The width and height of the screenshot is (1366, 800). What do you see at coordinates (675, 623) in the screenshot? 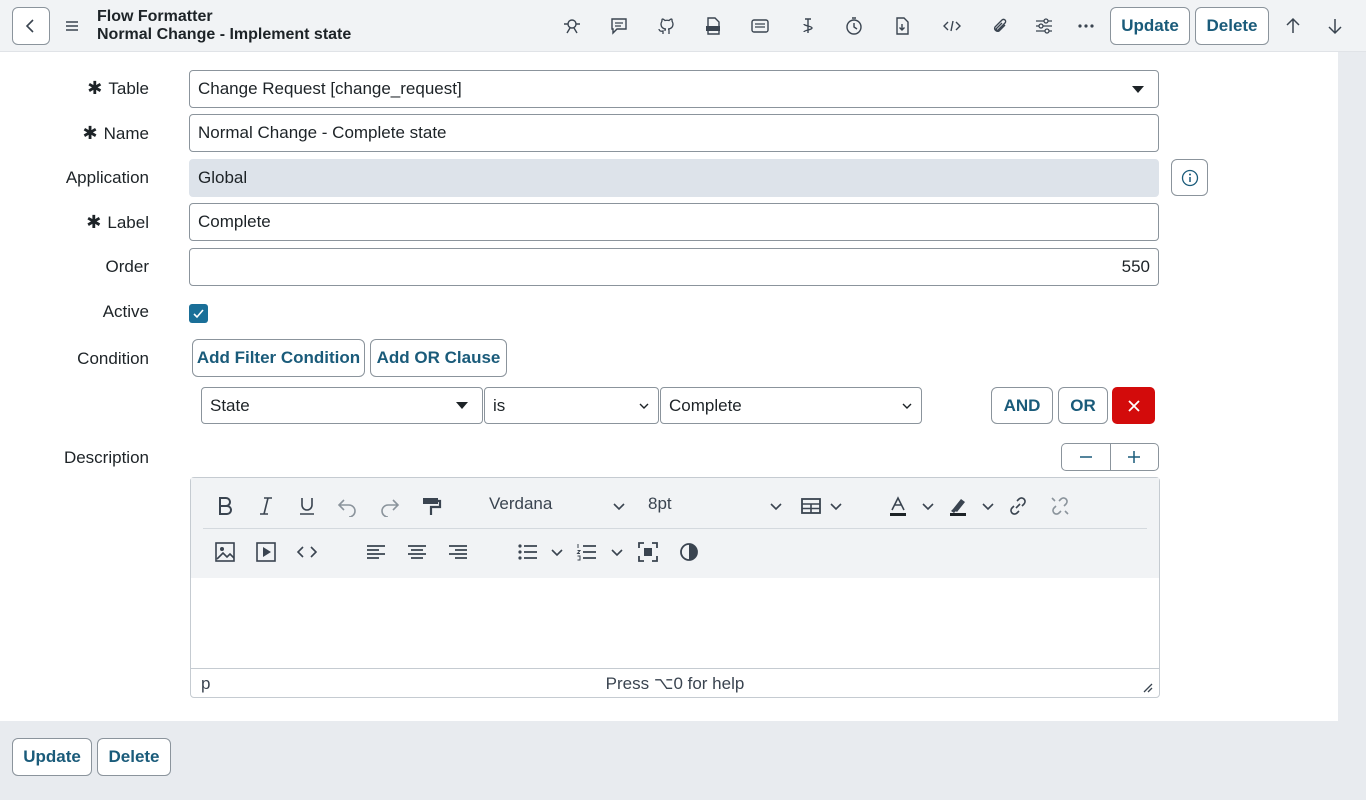
I see `editor-content-area` at bounding box center [675, 623].